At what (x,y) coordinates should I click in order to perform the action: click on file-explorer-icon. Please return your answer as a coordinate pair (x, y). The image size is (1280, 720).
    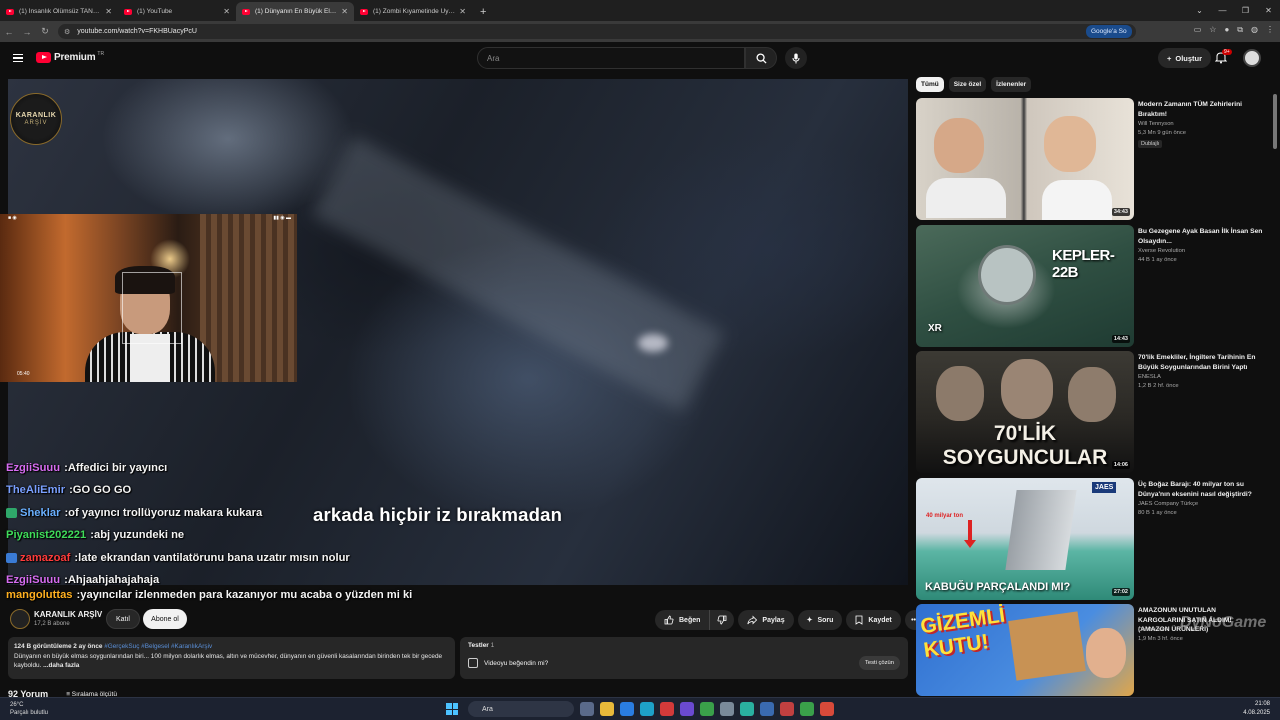
    Looking at the image, I should click on (607, 709).